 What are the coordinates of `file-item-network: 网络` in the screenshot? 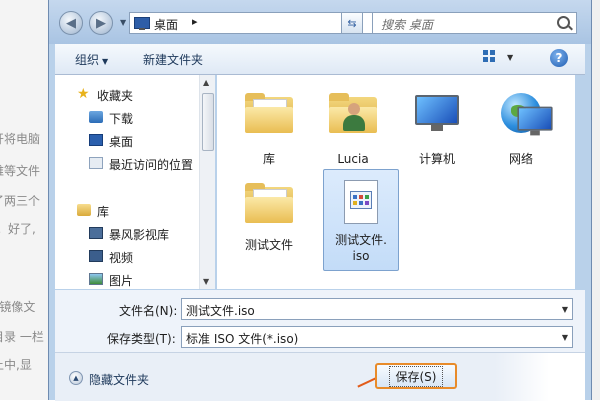 It's located at (521, 130).